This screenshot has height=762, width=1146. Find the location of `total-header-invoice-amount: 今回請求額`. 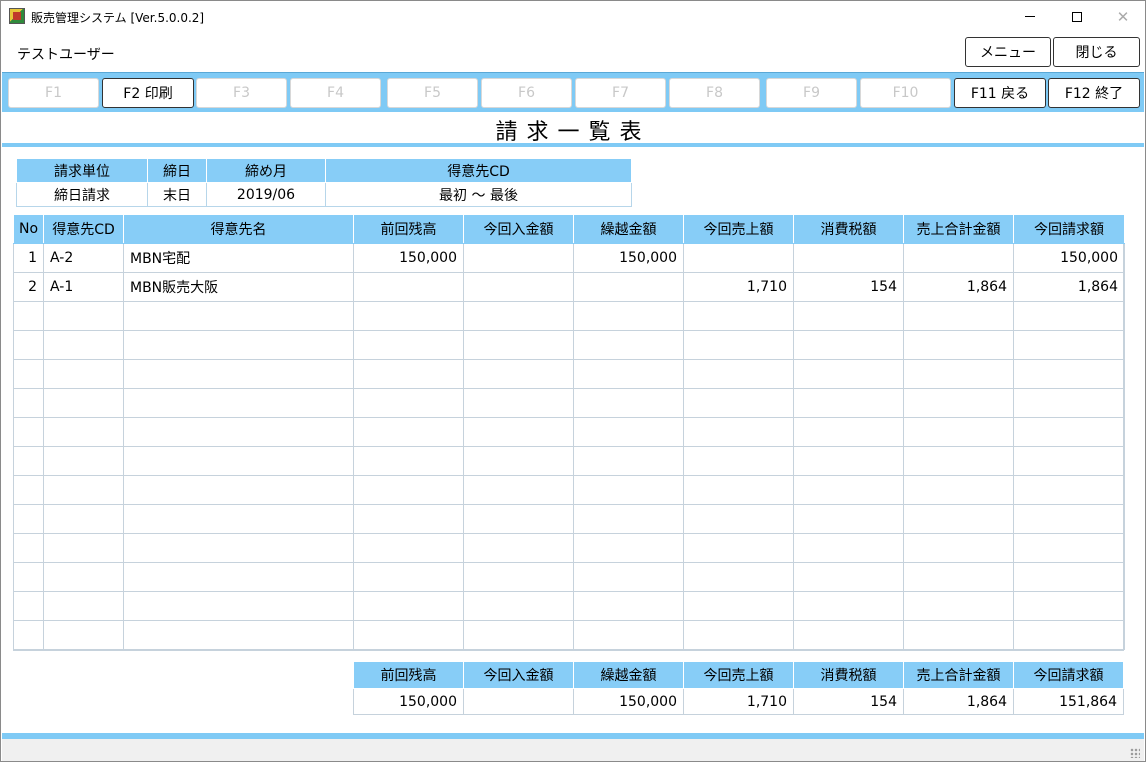

total-header-invoice-amount: 今回請求額 is located at coordinates (1068, 675).